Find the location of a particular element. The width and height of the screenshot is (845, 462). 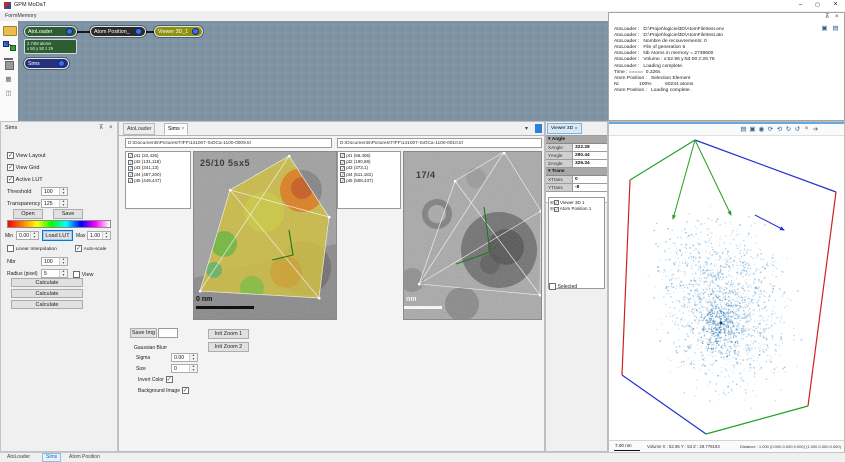

active-lut-checkbox: Active LUT is located at coordinates (25, 179).